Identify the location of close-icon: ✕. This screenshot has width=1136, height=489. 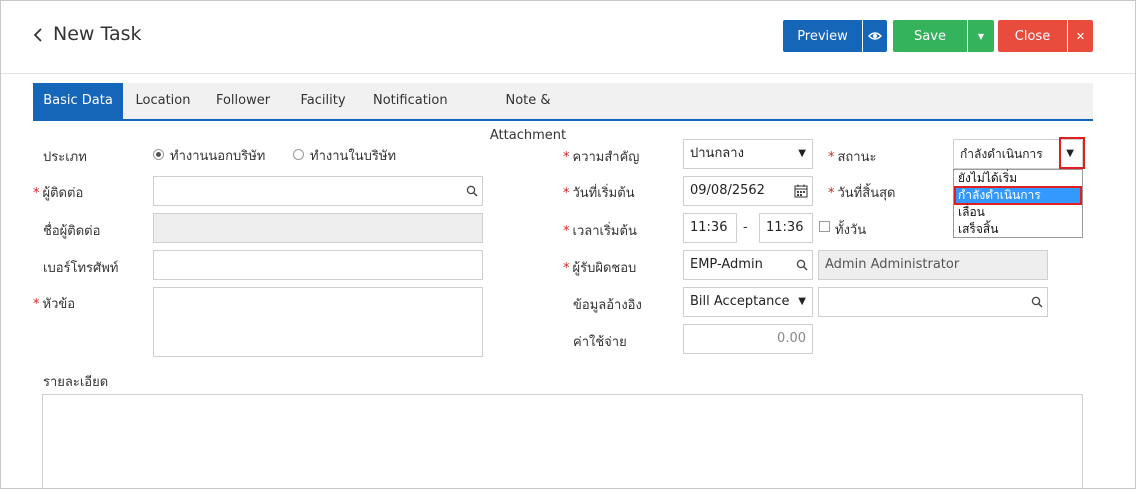
(1080, 36).